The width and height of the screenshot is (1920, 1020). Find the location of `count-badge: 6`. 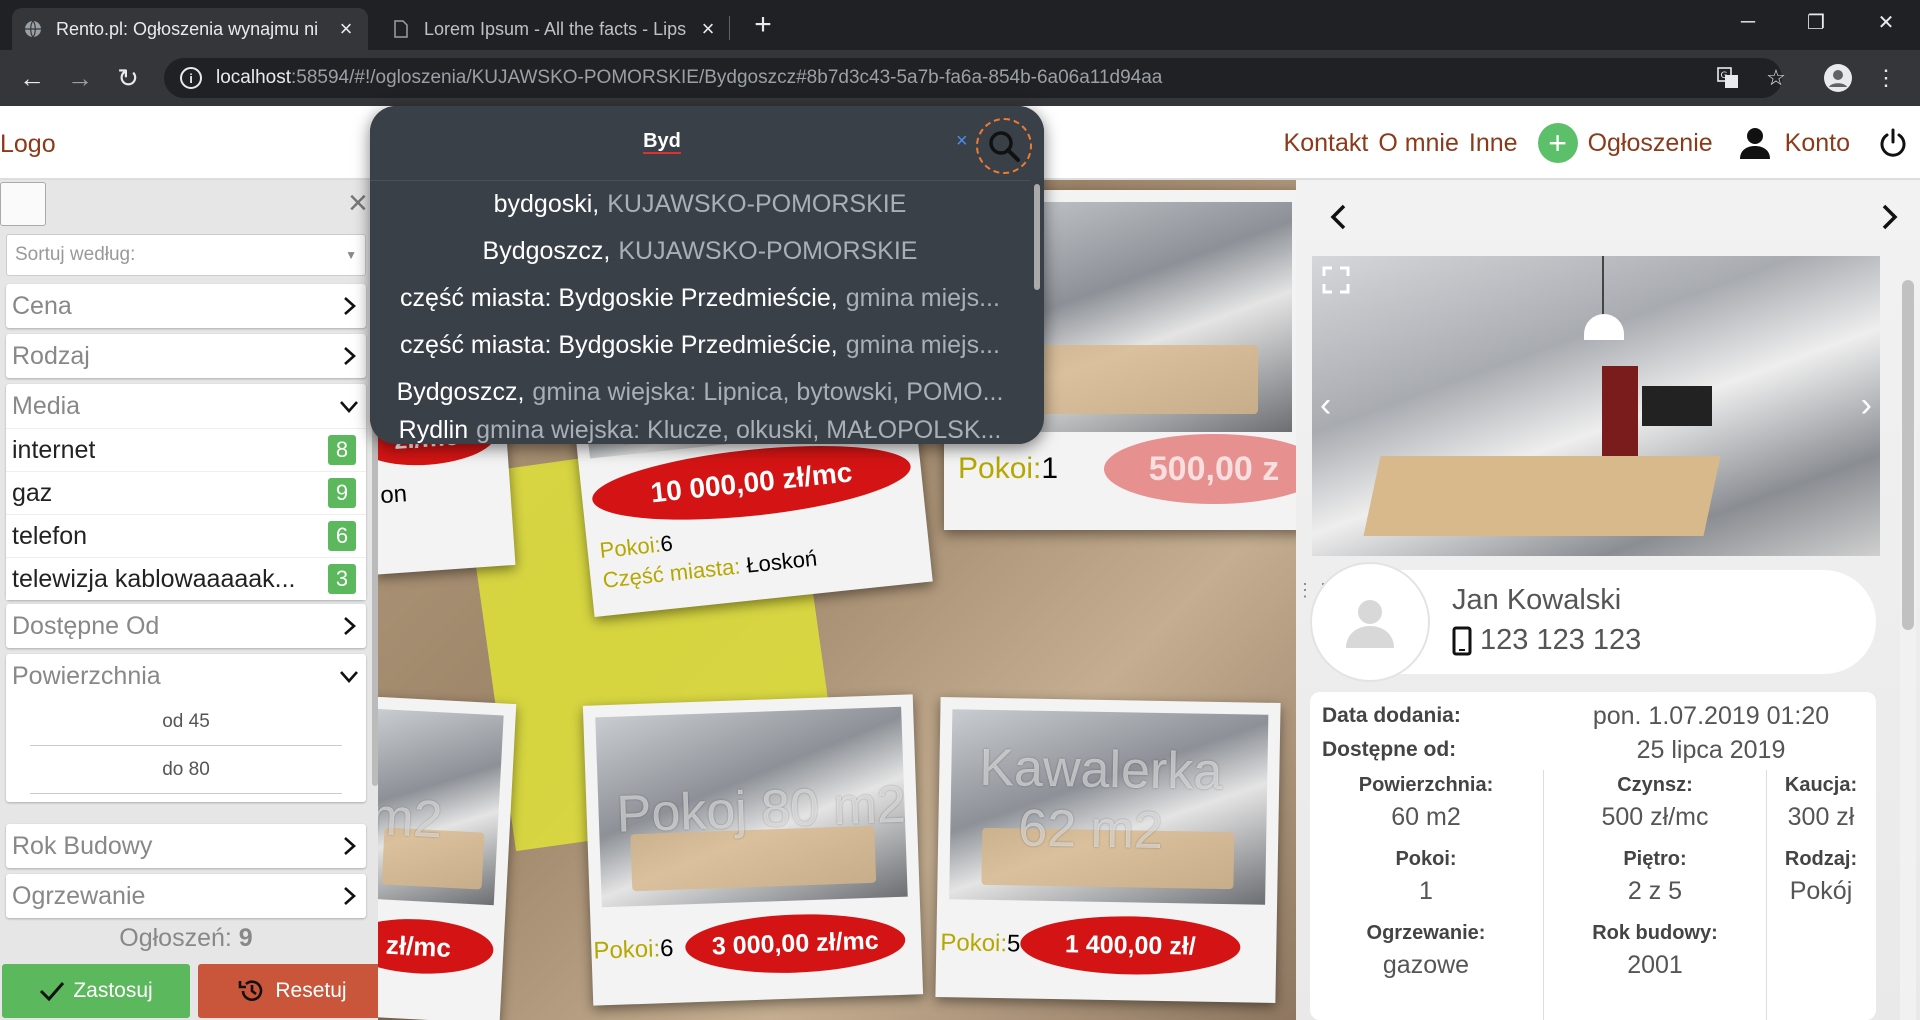

count-badge: 6 is located at coordinates (342, 536).